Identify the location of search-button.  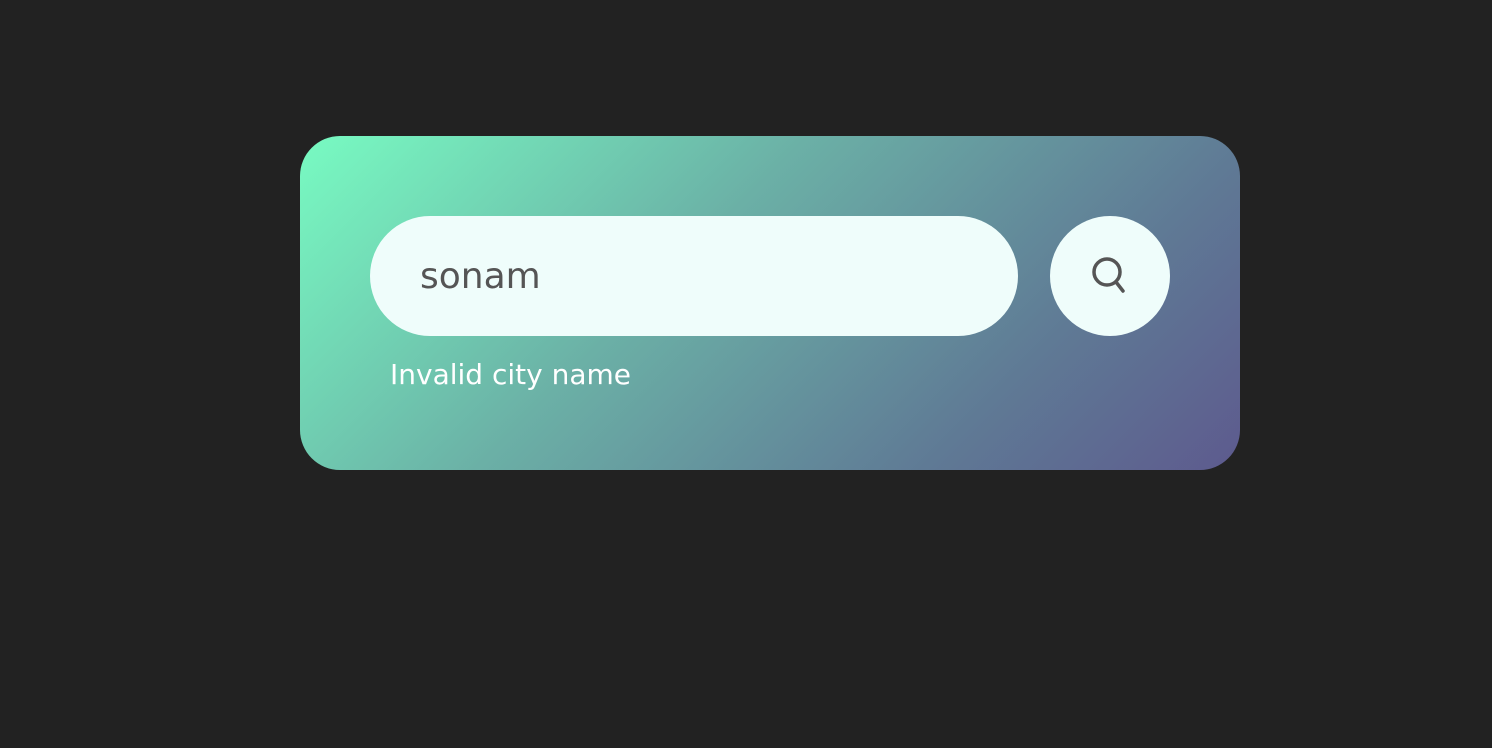
(1110, 276).